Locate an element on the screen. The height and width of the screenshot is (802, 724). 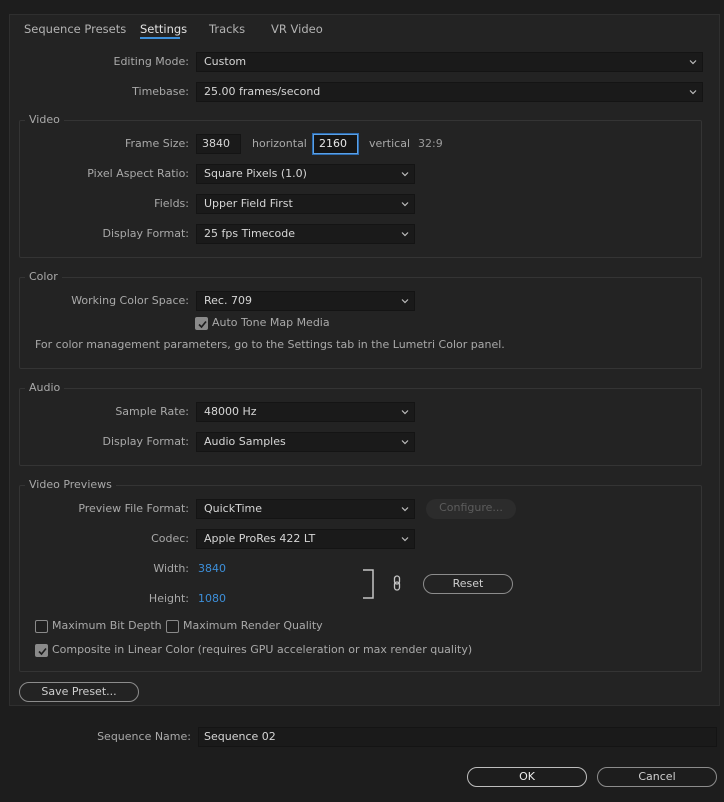
fields-label: Fields: is located at coordinates (171, 203).